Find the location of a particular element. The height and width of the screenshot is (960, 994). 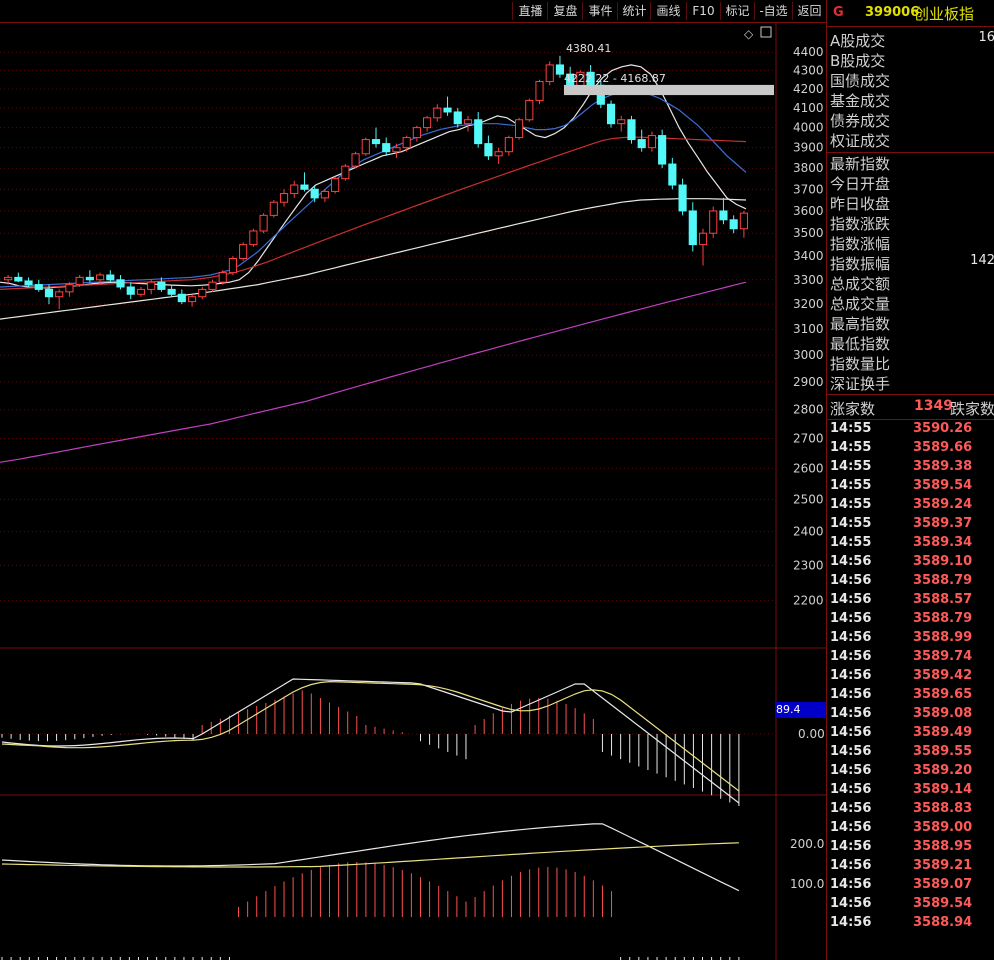

events-button: 事件 is located at coordinates (600, 11).